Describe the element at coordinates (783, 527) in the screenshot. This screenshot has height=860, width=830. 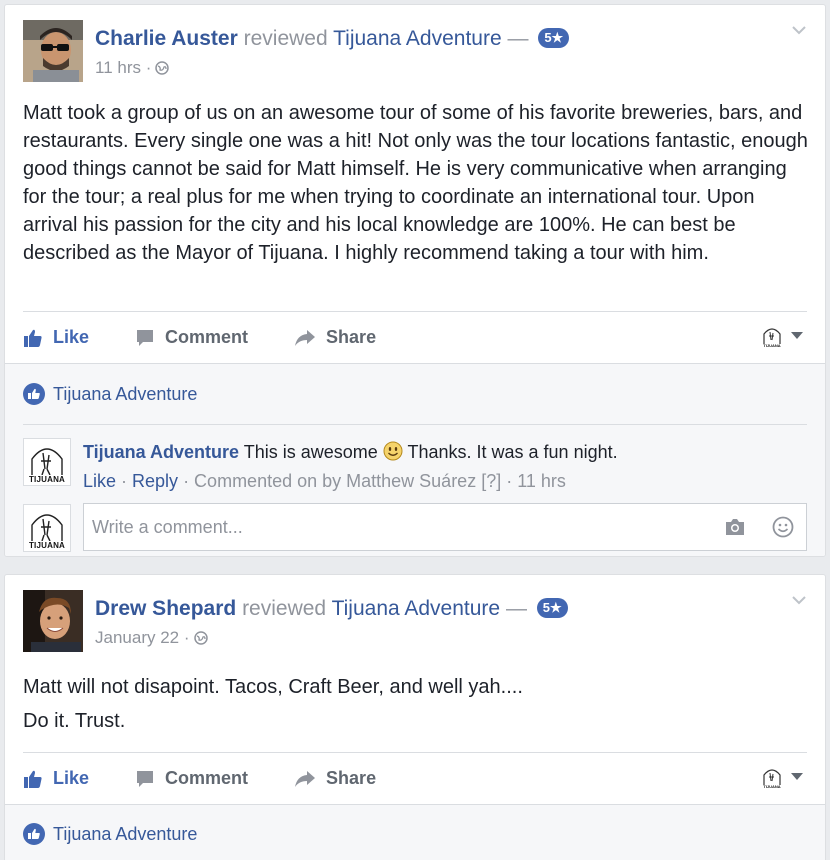
I see `emoji-icon` at that location.